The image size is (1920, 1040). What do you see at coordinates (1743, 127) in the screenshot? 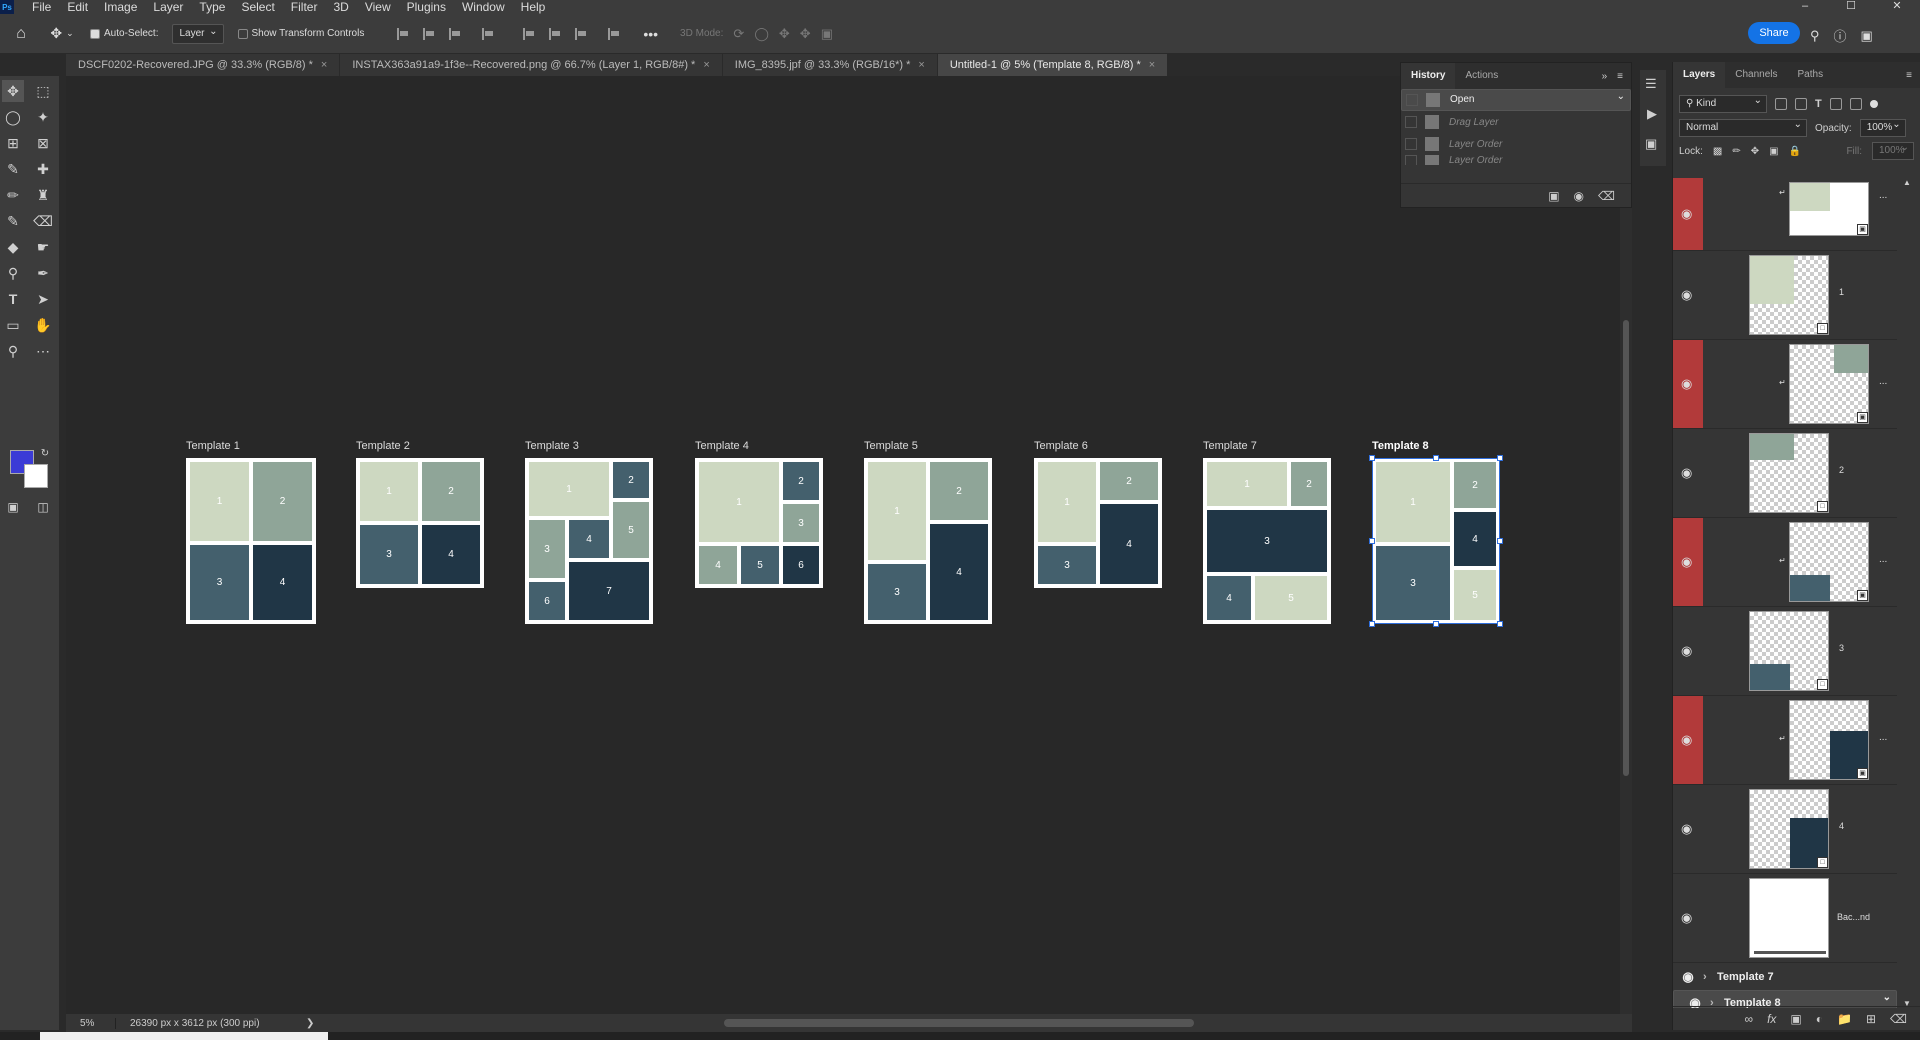
I see `blend-mode-dropdown: Normal` at bounding box center [1743, 127].